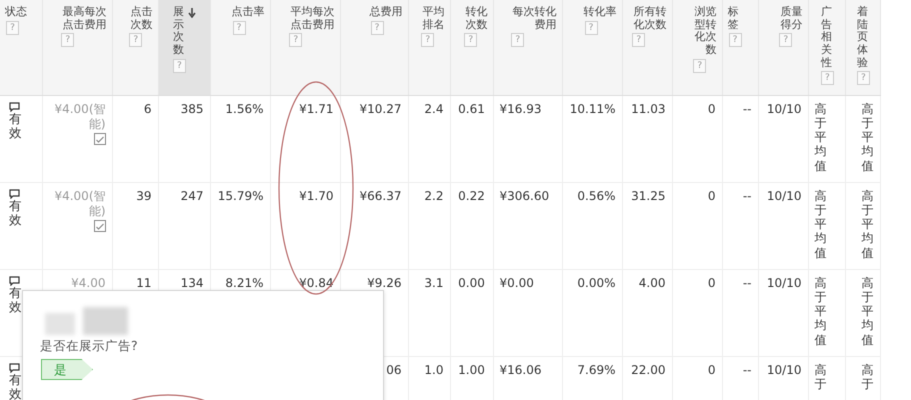  I want to click on table-cell: 247, so click(192, 196).